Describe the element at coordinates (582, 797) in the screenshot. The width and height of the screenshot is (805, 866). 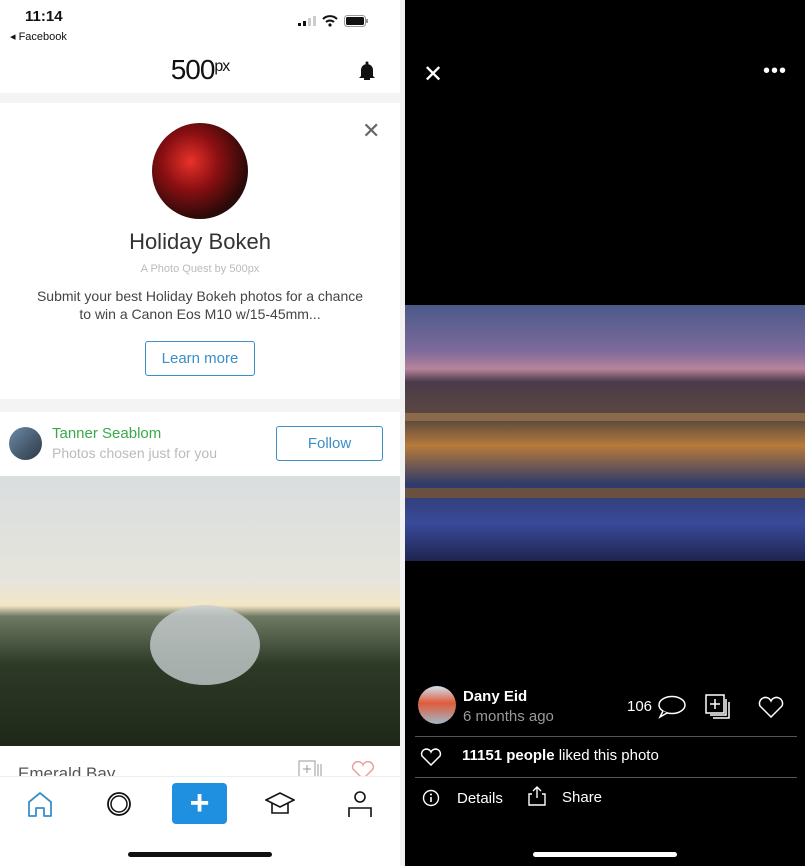
I see `share-button: Share` at that location.